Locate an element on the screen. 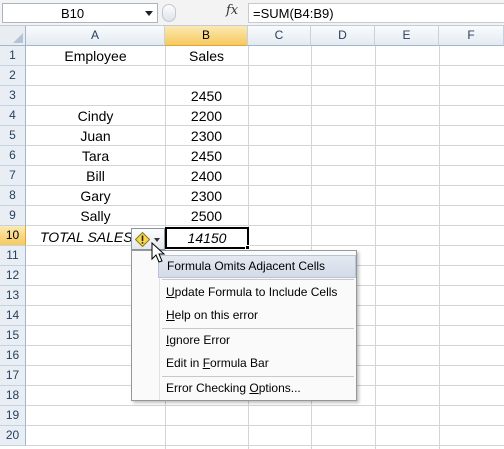 This screenshot has width=504, height=449. menu-item-label: pdate Formula to Include Cells is located at coordinates (256, 292).